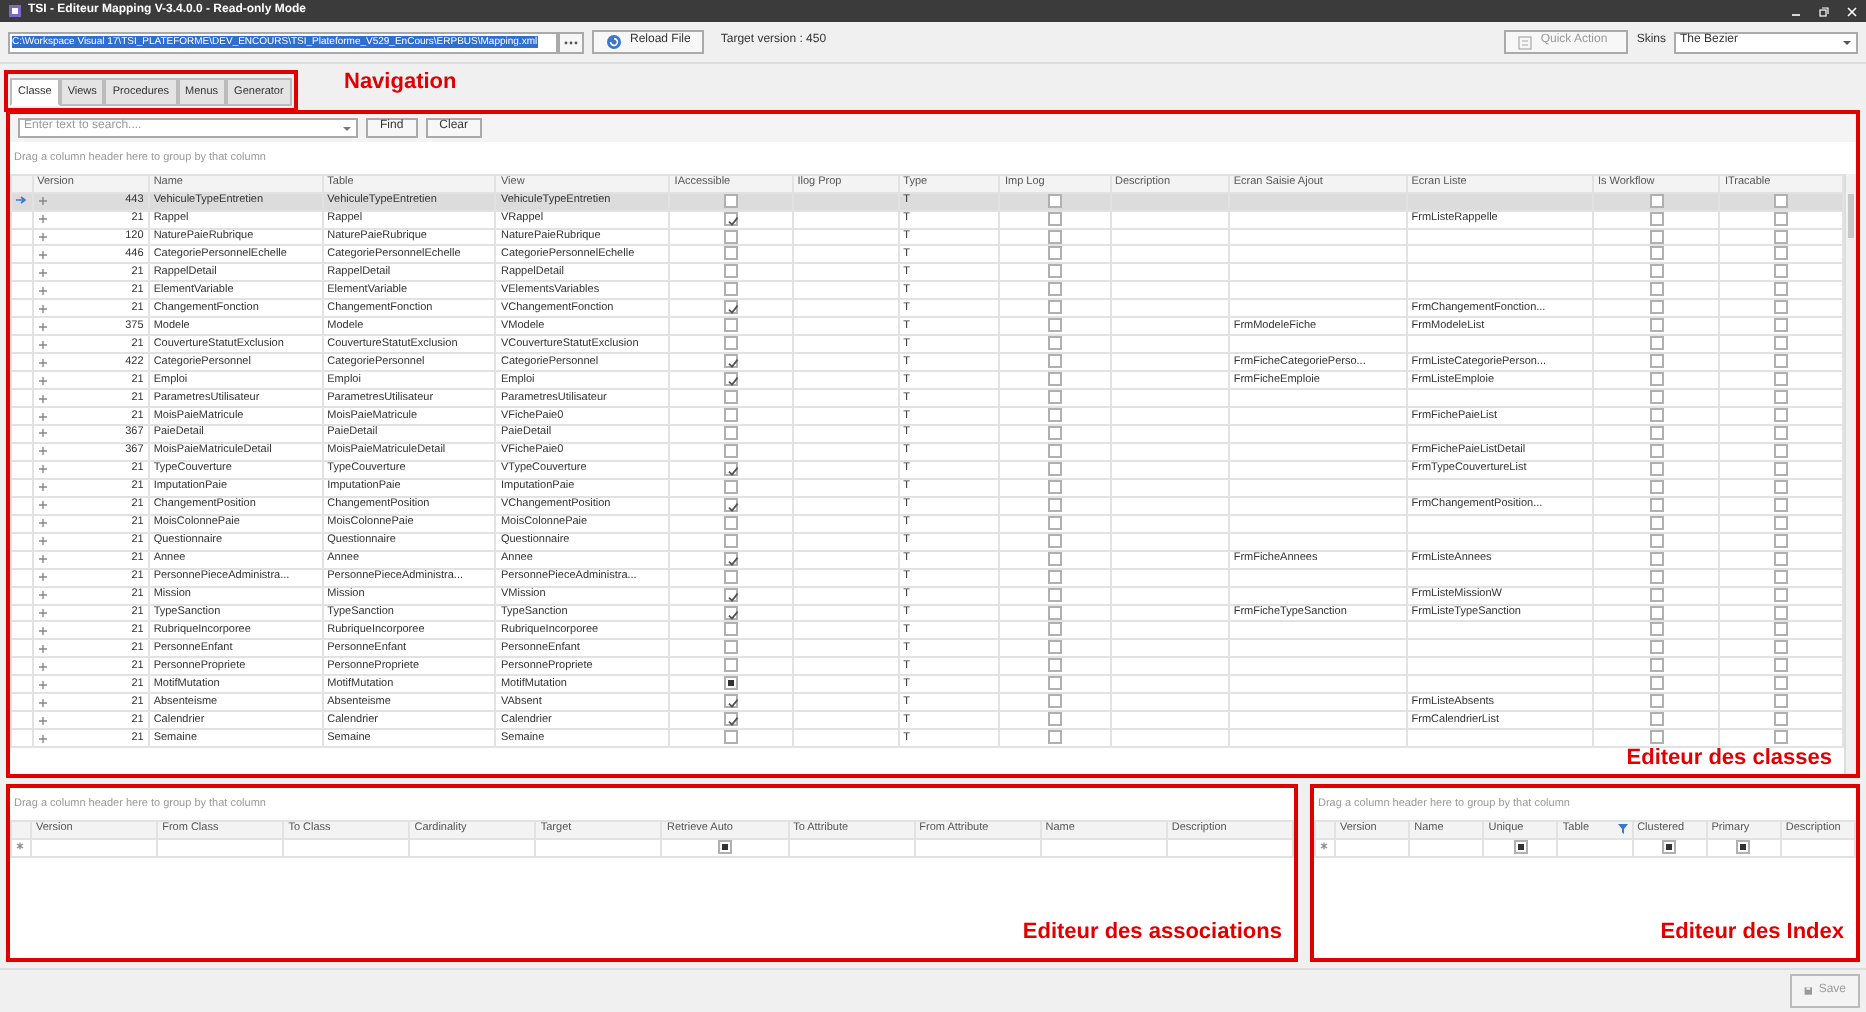  Describe the element at coordinates (1622, 829) in the screenshot. I see `filter-icon` at that location.